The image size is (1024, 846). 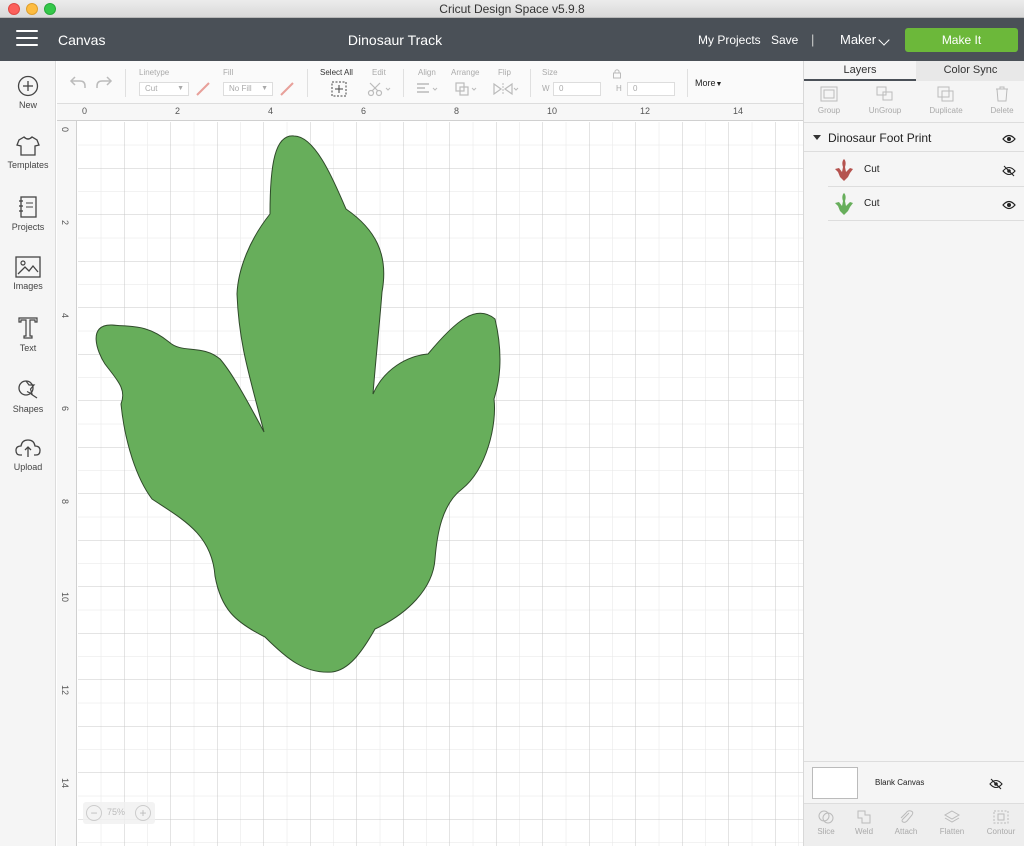 I want to click on arrange-label: Arrange, so click(x=465, y=72).